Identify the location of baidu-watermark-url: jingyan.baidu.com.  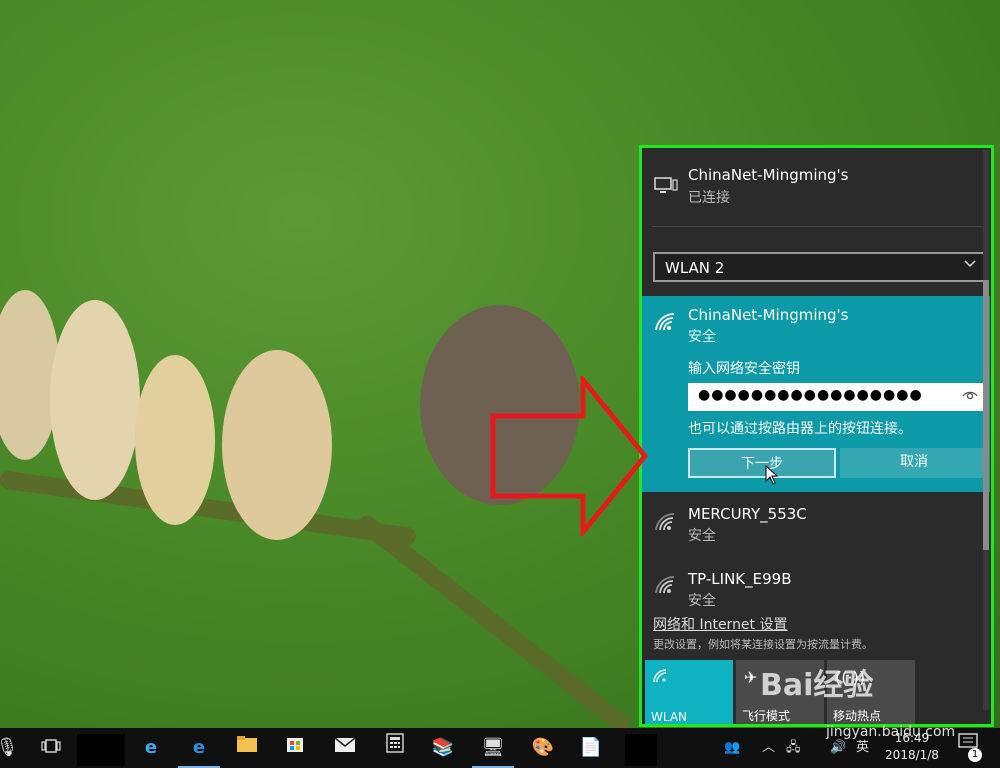
(891, 732).